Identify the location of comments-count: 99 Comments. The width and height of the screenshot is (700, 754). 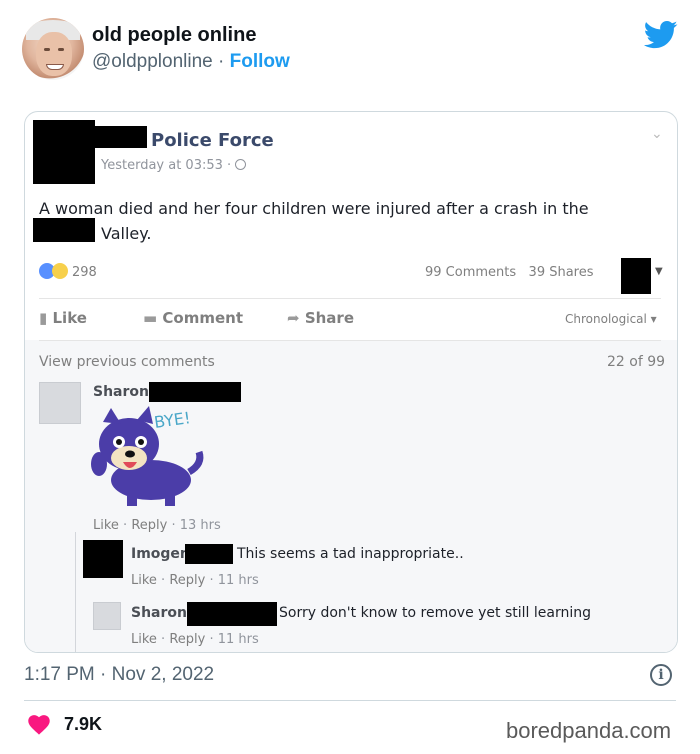
(471, 272).